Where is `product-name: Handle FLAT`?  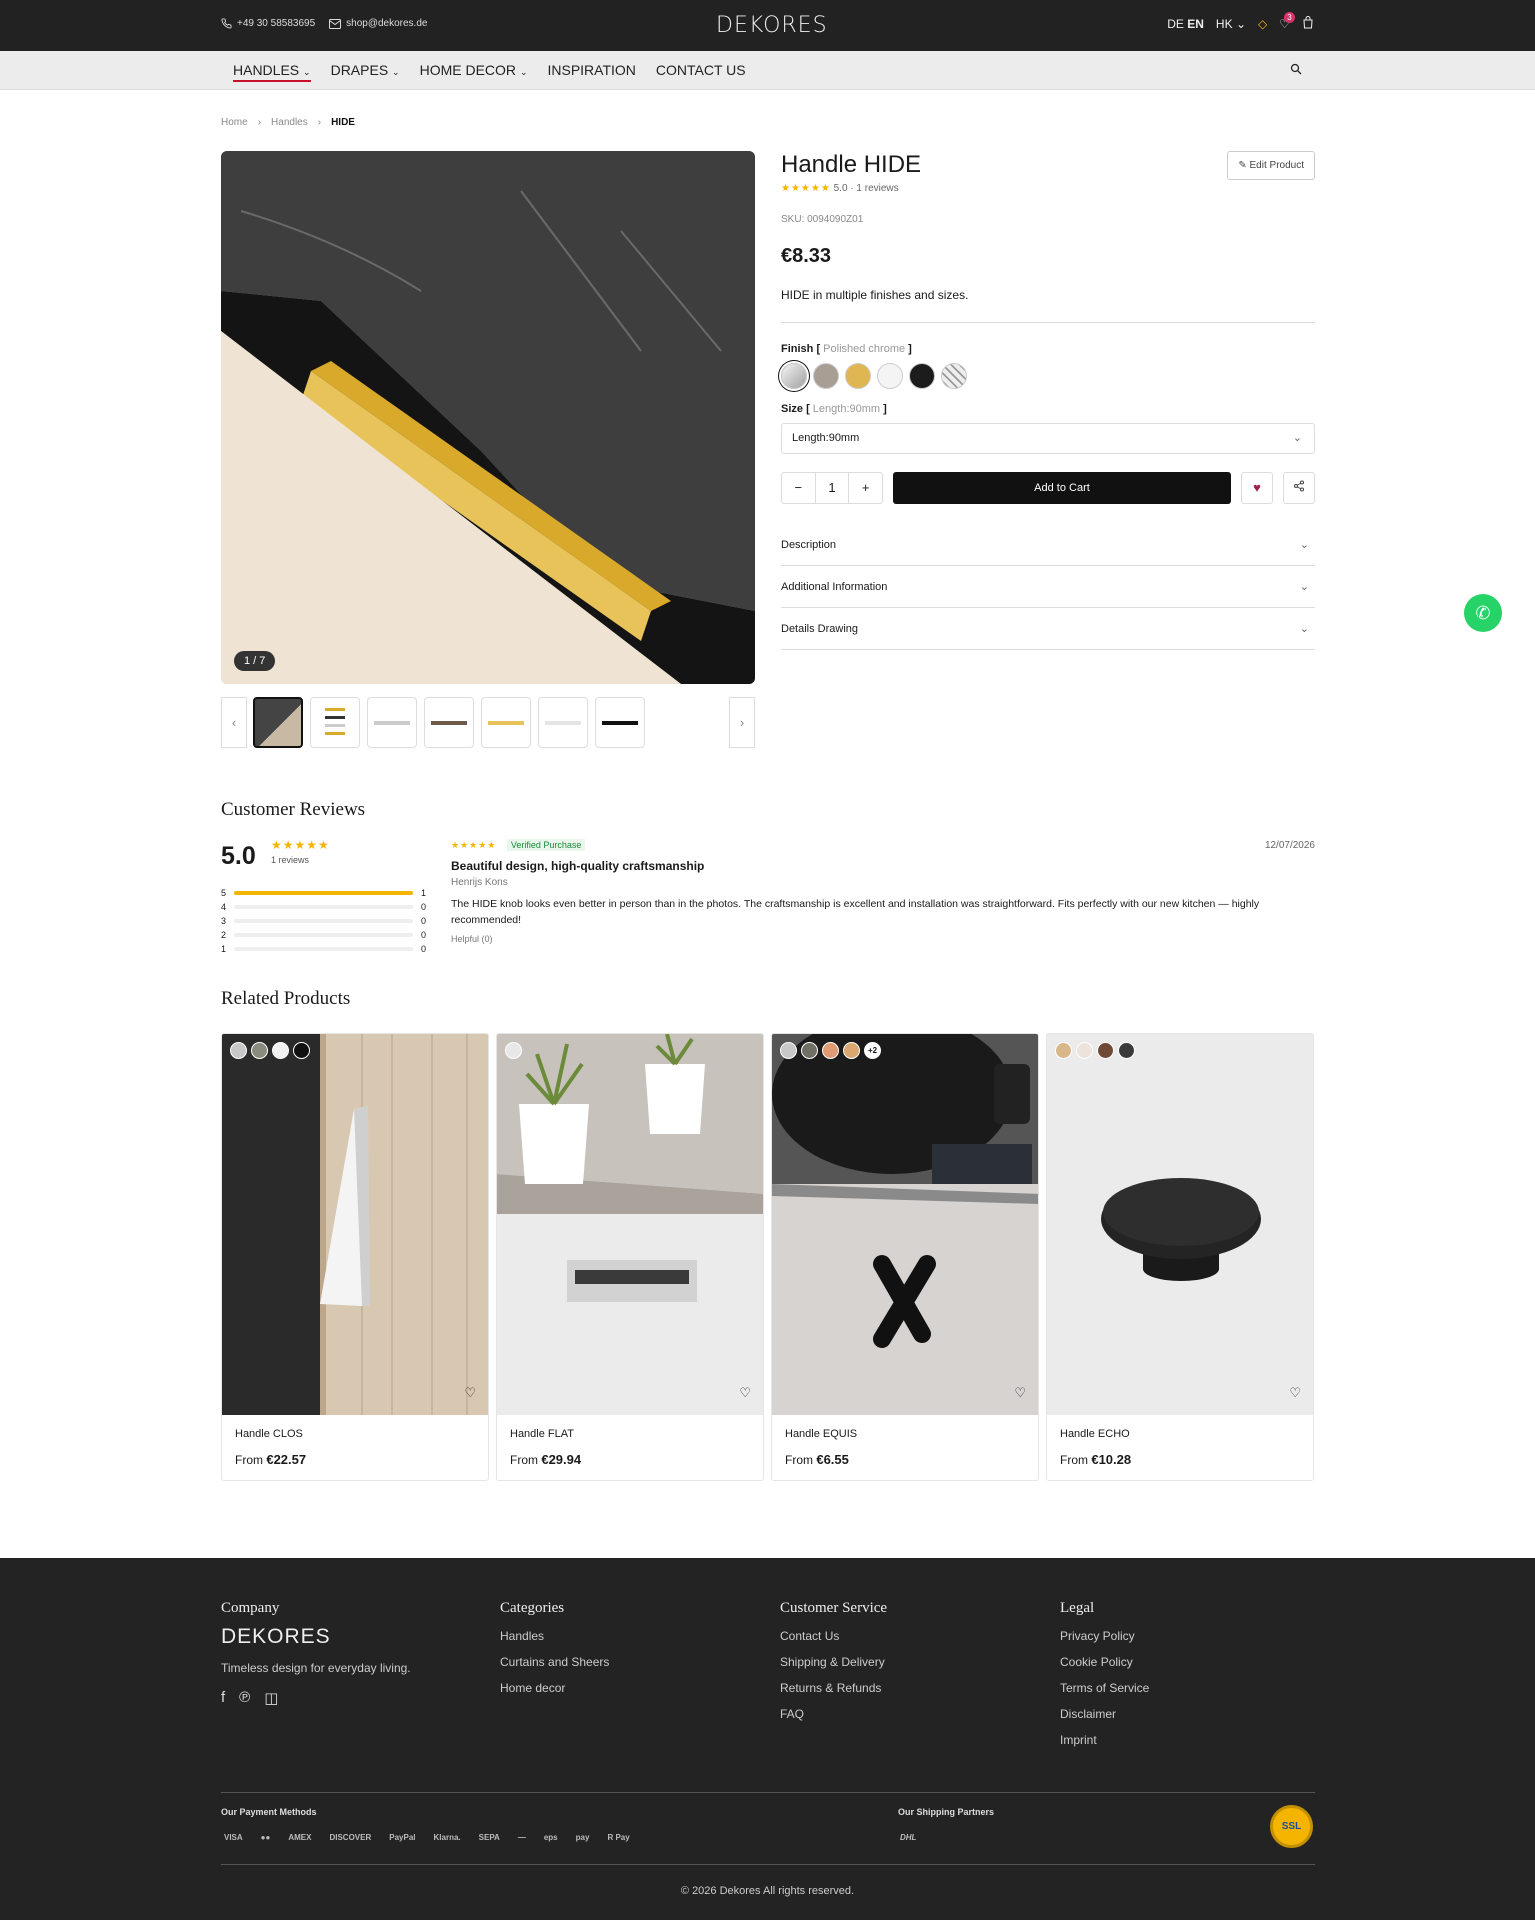
product-name: Handle FLAT is located at coordinates (542, 1434).